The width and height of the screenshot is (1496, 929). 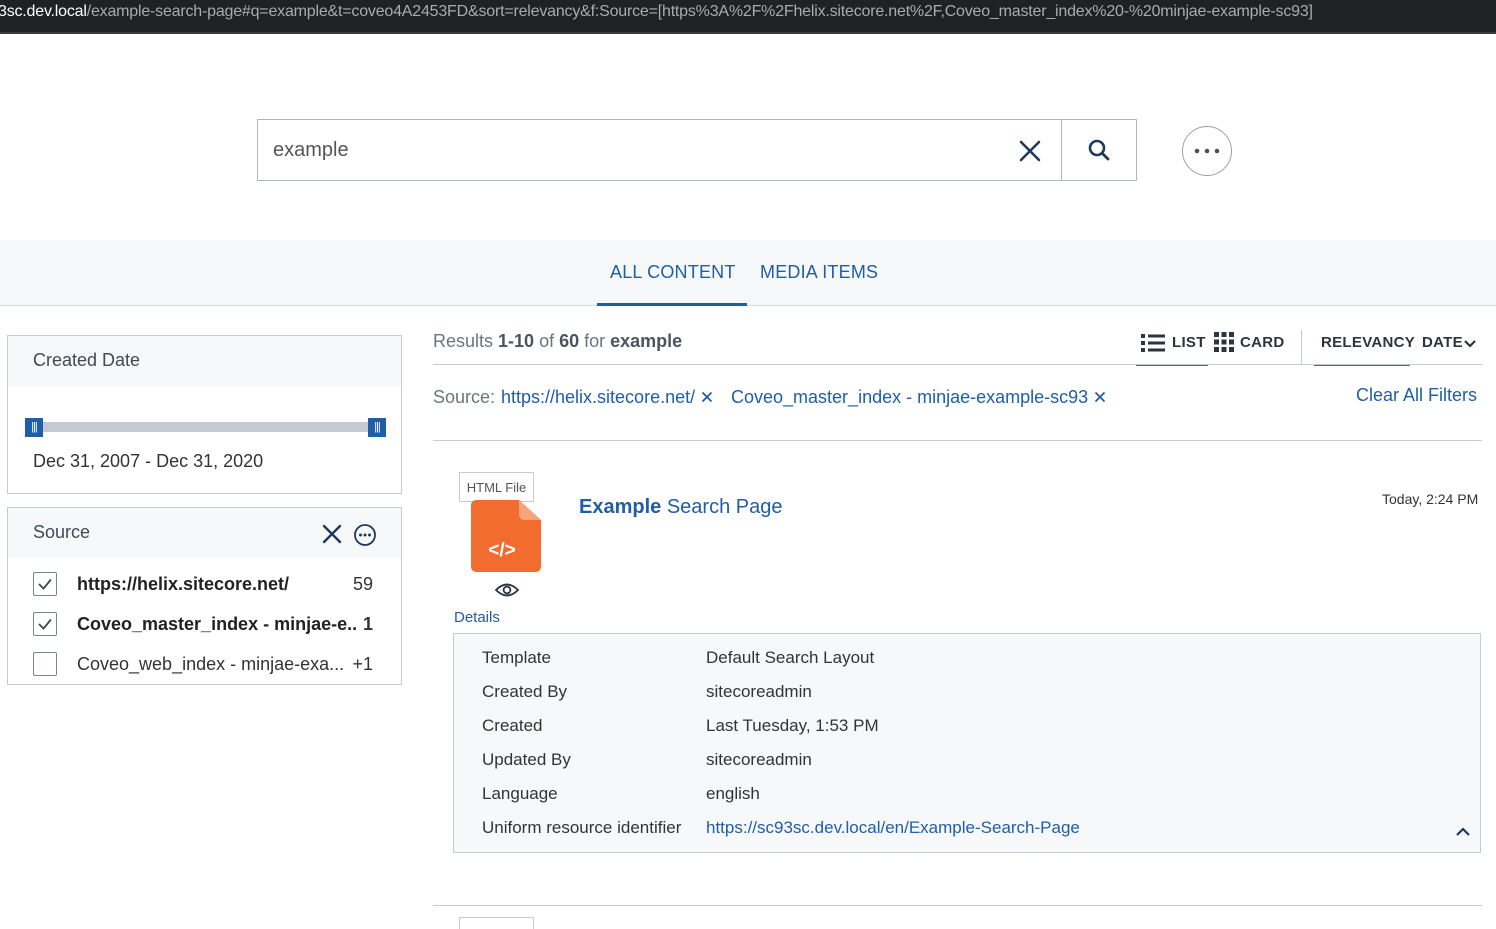 I want to click on facet-header: Created Date, so click(x=204, y=361).